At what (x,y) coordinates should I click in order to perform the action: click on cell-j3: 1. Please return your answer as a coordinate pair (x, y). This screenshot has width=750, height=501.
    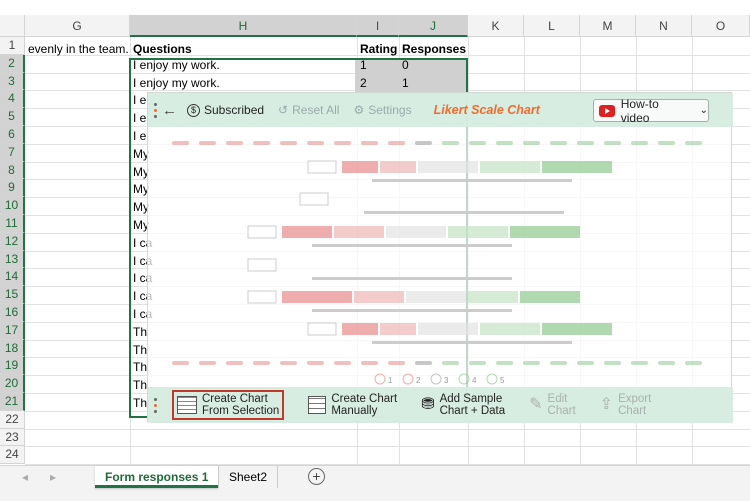
    Looking at the image, I should click on (433, 83).